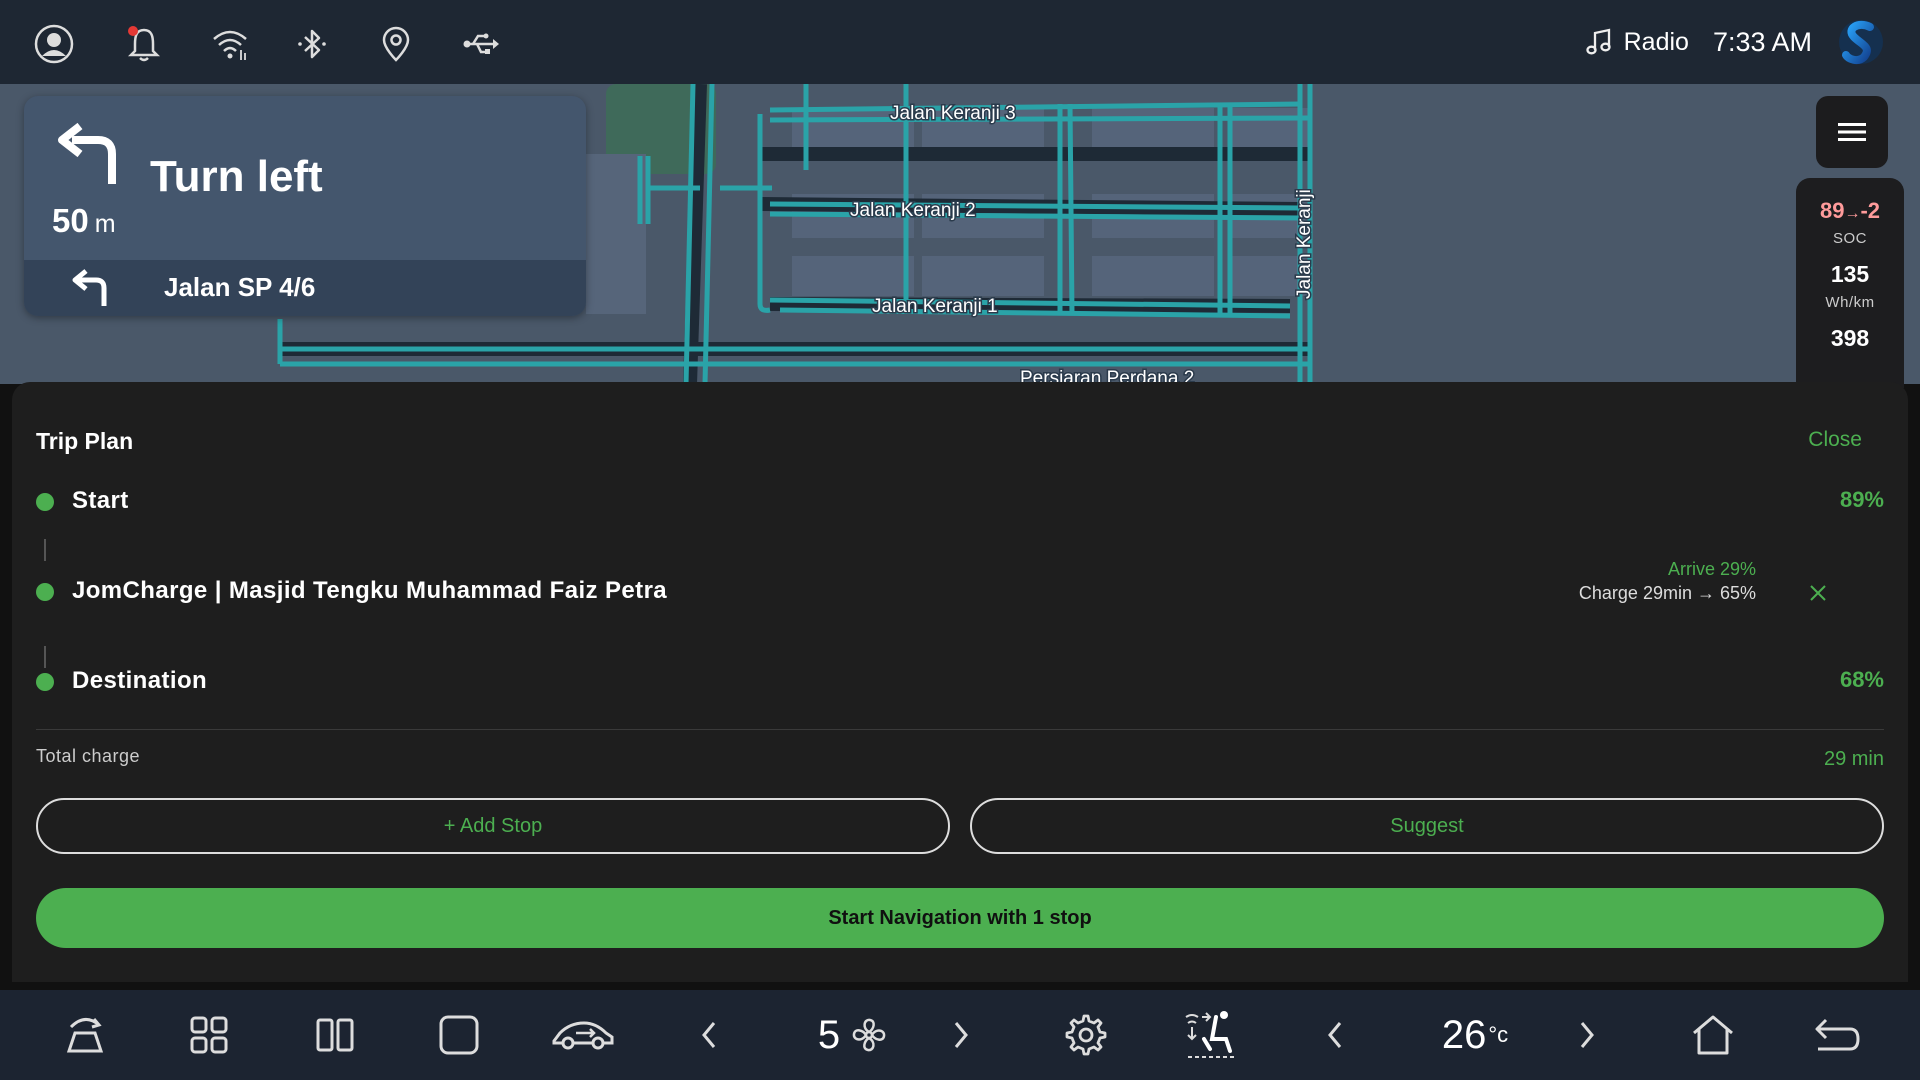  I want to click on charge-plan: Charge 29min → 65%, so click(1667, 593).